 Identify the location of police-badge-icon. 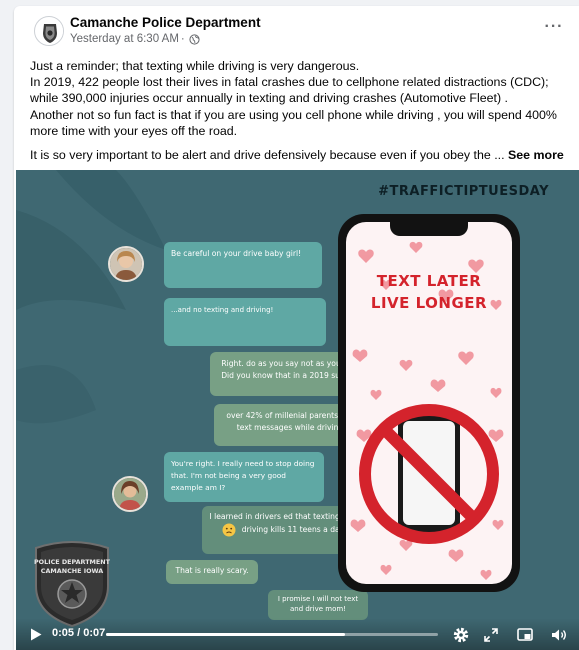
(49, 31).